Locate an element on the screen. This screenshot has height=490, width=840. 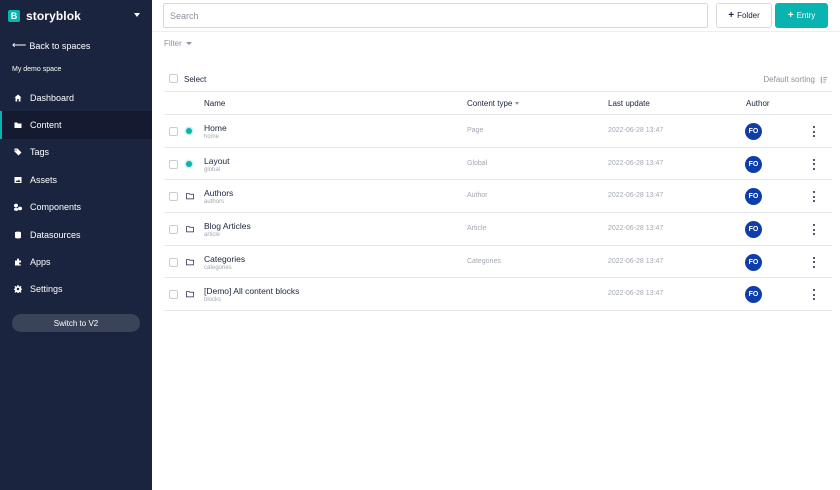
table-header: Name Content type Last update Author is located at coordinates (498, 104).